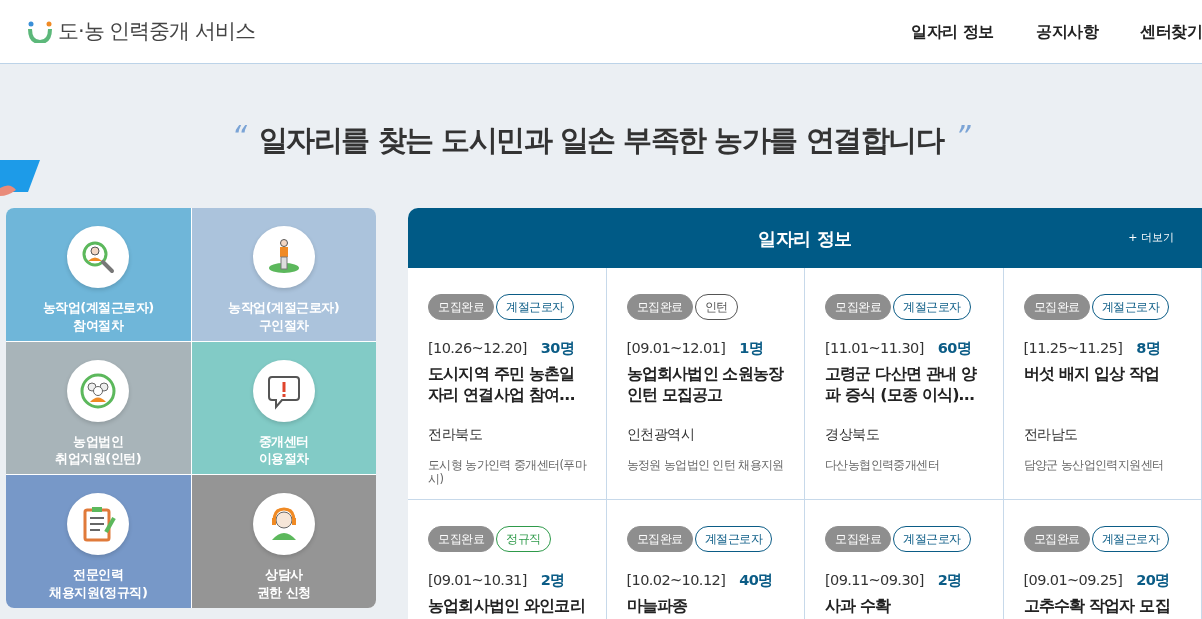 This screenshot has width=1202, height=619. What do you see at coordinates (455, 434) in the screenshot?
I see `region-text: 전라북도` at bounding box center [455, 434].